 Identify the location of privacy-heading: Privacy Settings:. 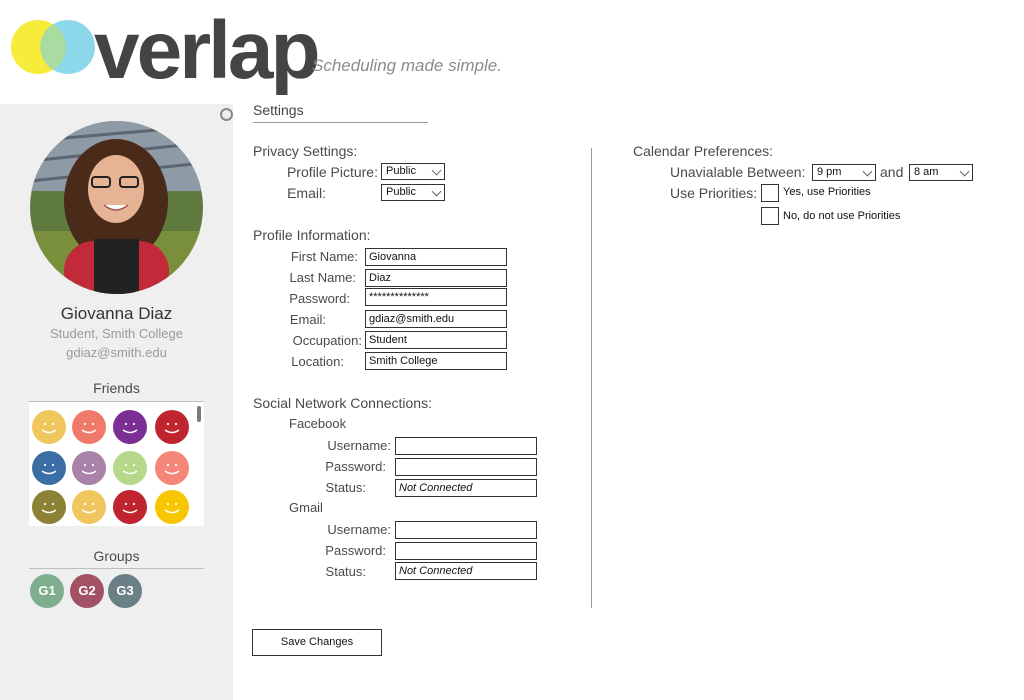
(305, 151).